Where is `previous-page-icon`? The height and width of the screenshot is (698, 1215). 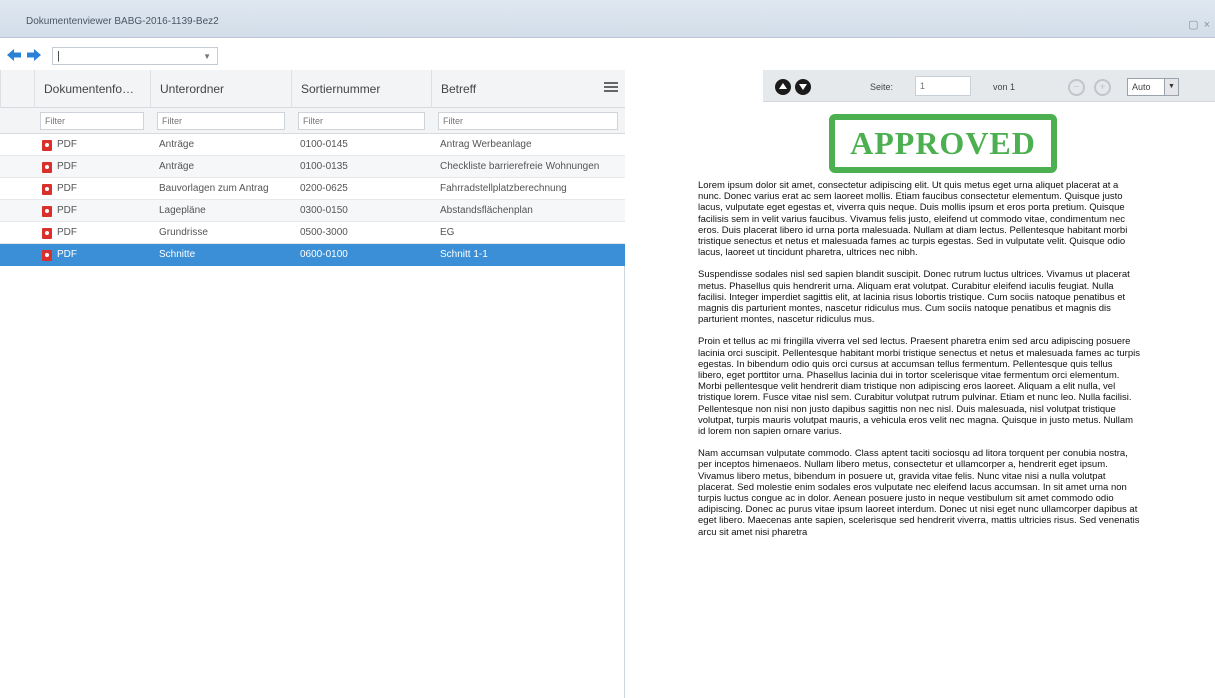 previous-page-icon is located at coordinates (783, 87).